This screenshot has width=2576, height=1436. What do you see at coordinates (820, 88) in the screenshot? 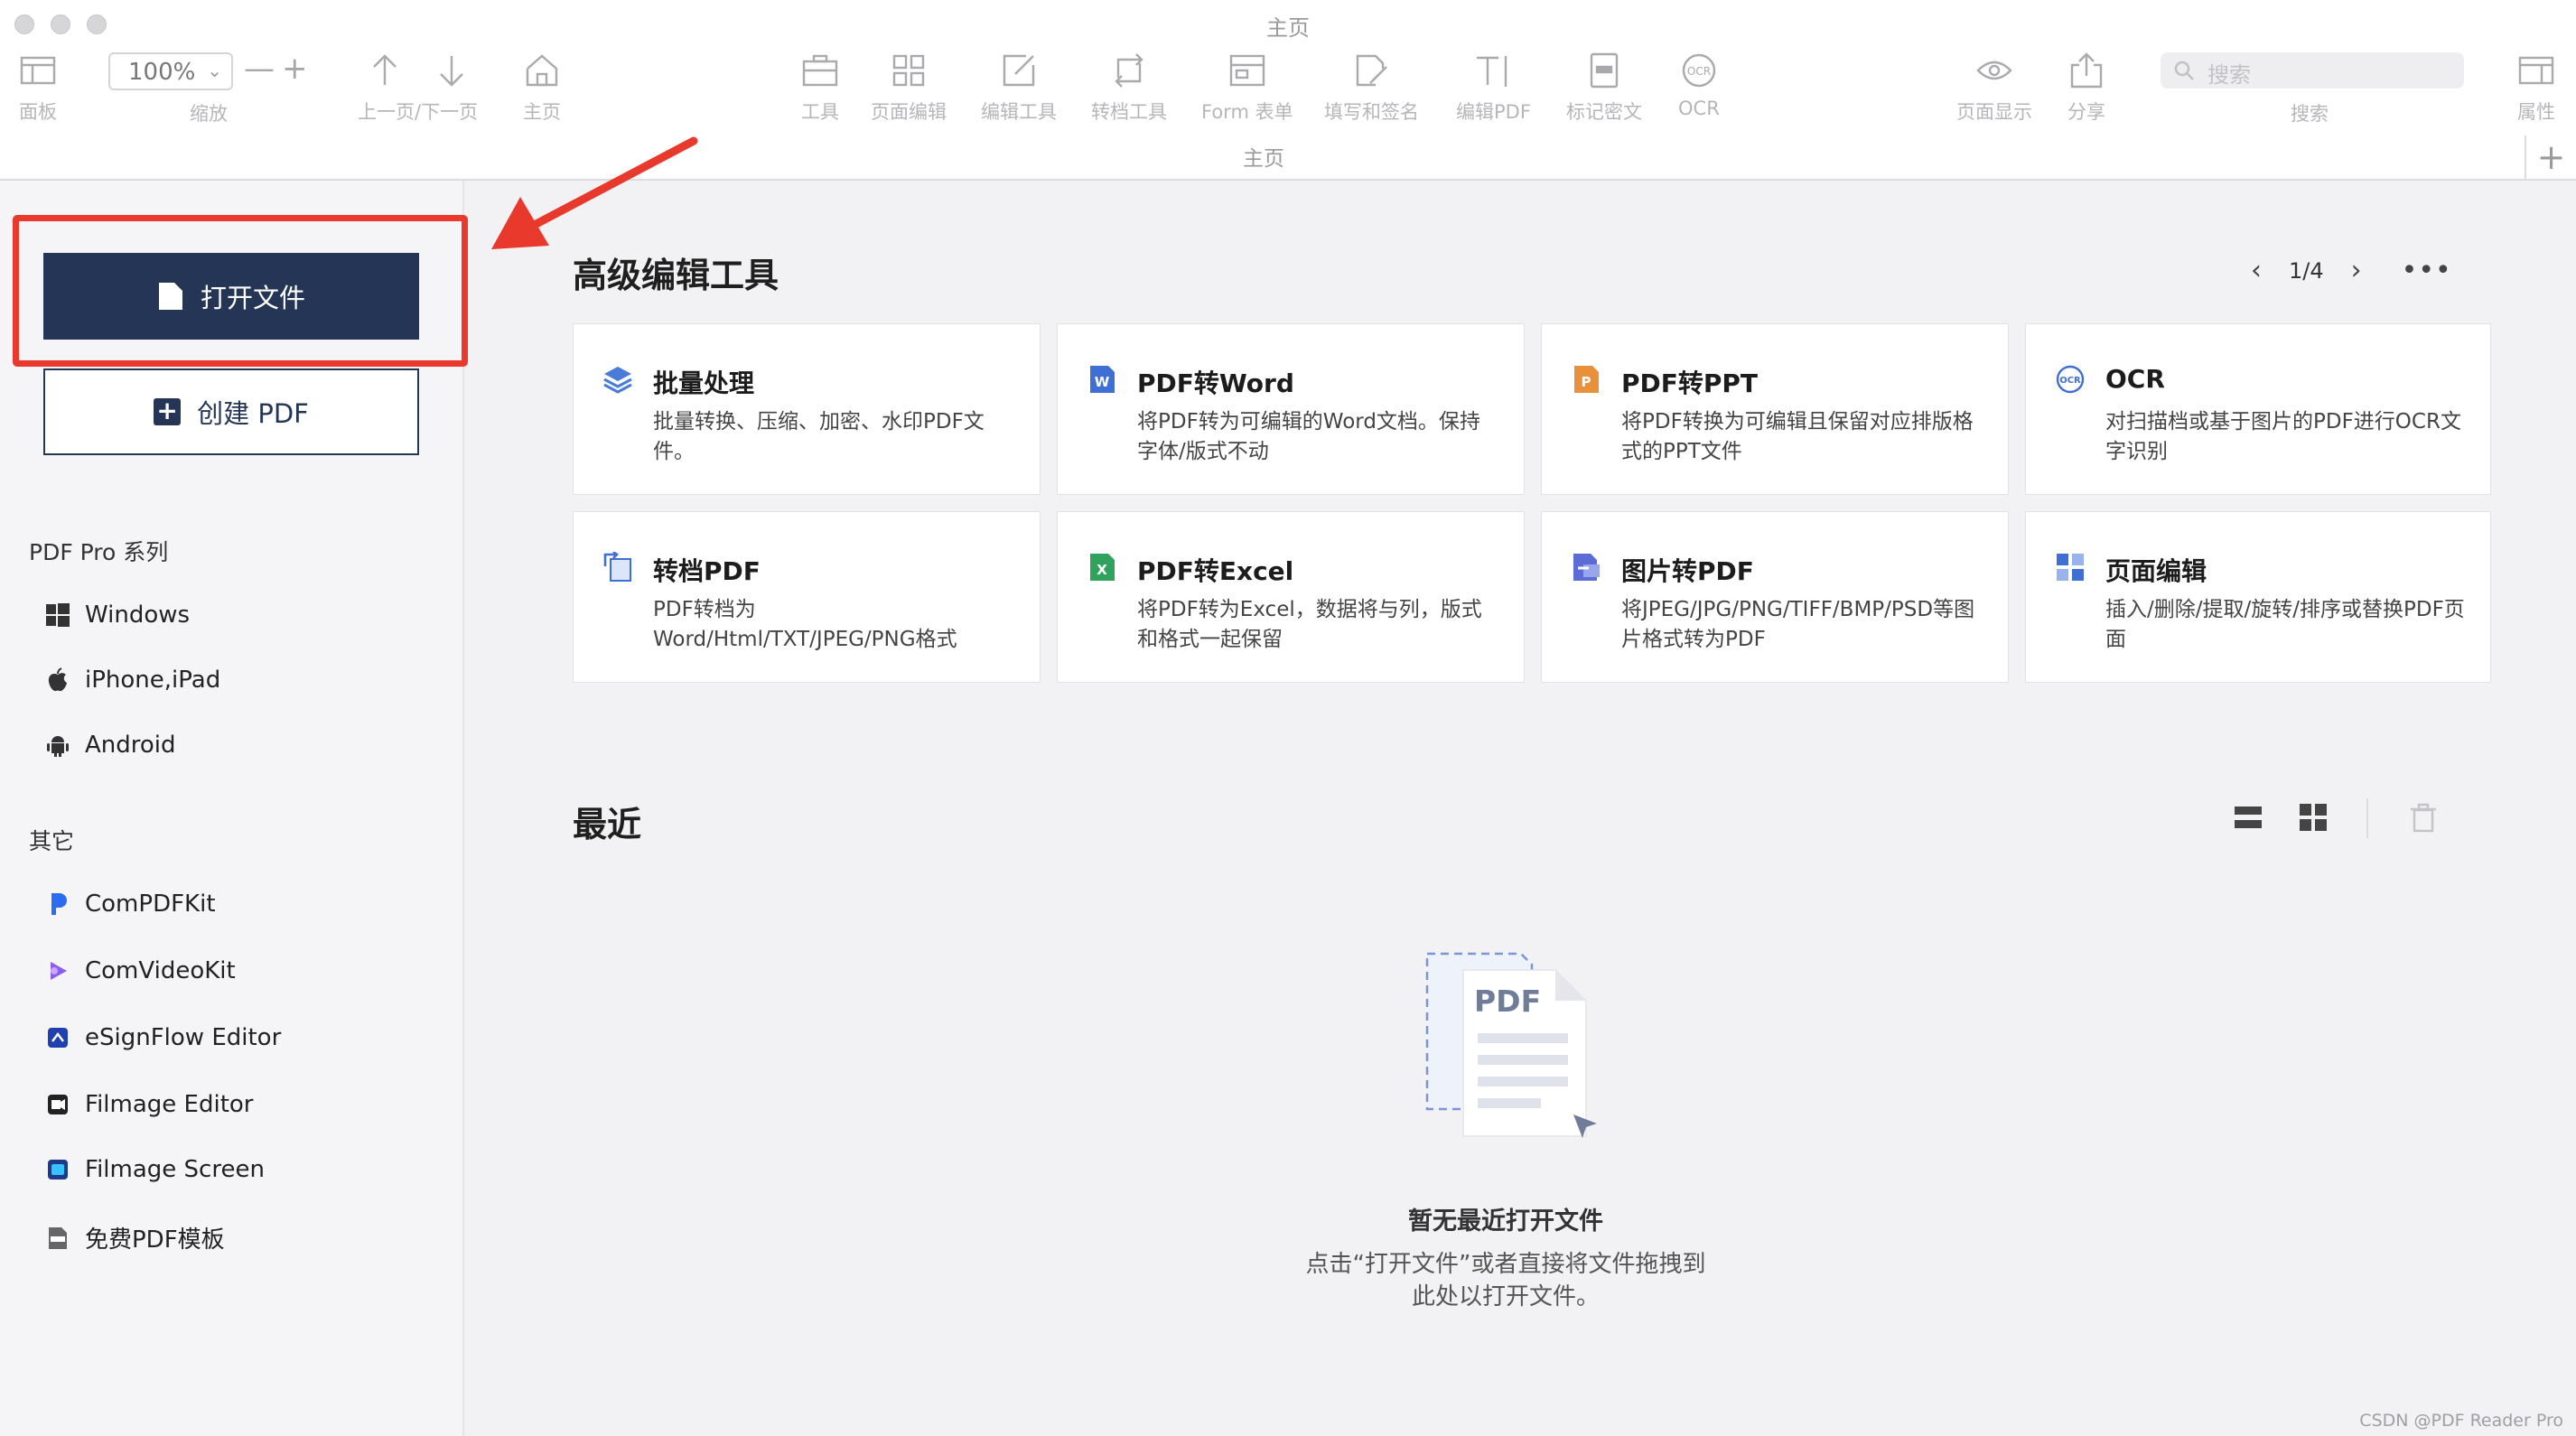
I see `tools-button: 工具` at bounding box center [820, 88].